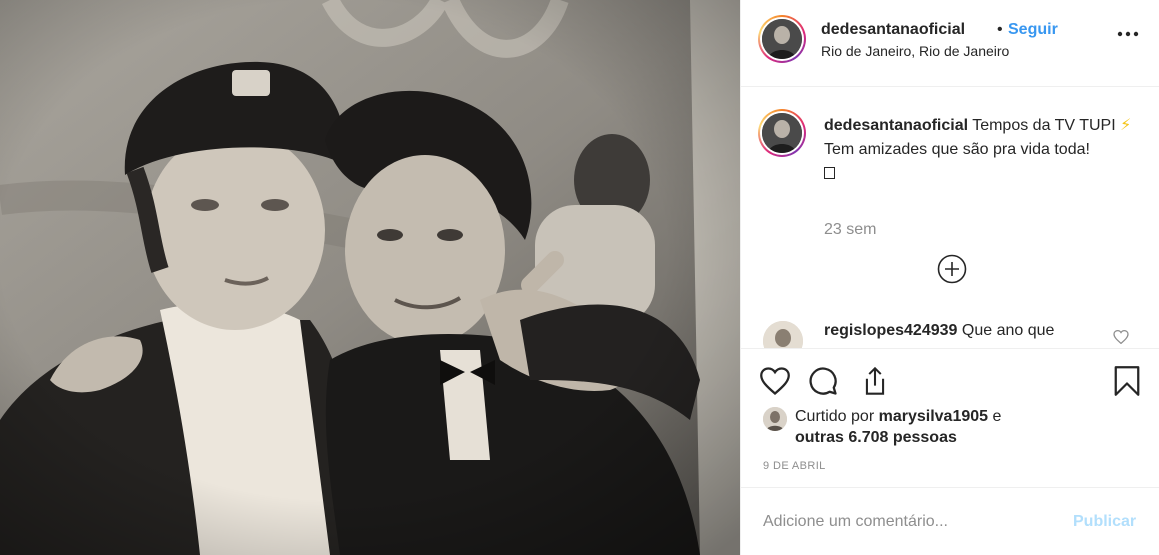  I want to click on publish-button: Publicar, so click(1104, 522).